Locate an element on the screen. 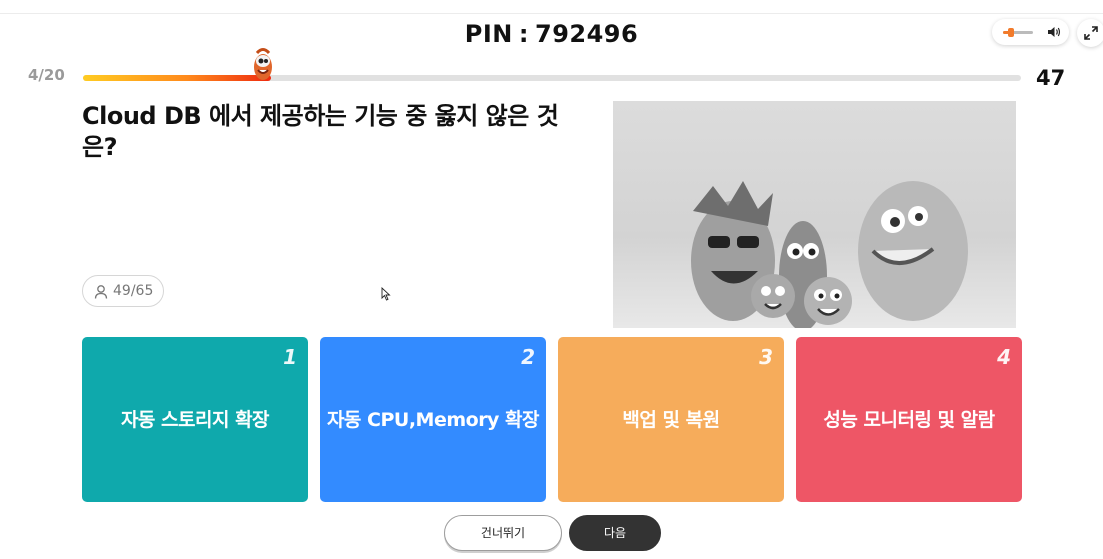  pin-display: PIN:792496 is located at coordinates (551, 34).